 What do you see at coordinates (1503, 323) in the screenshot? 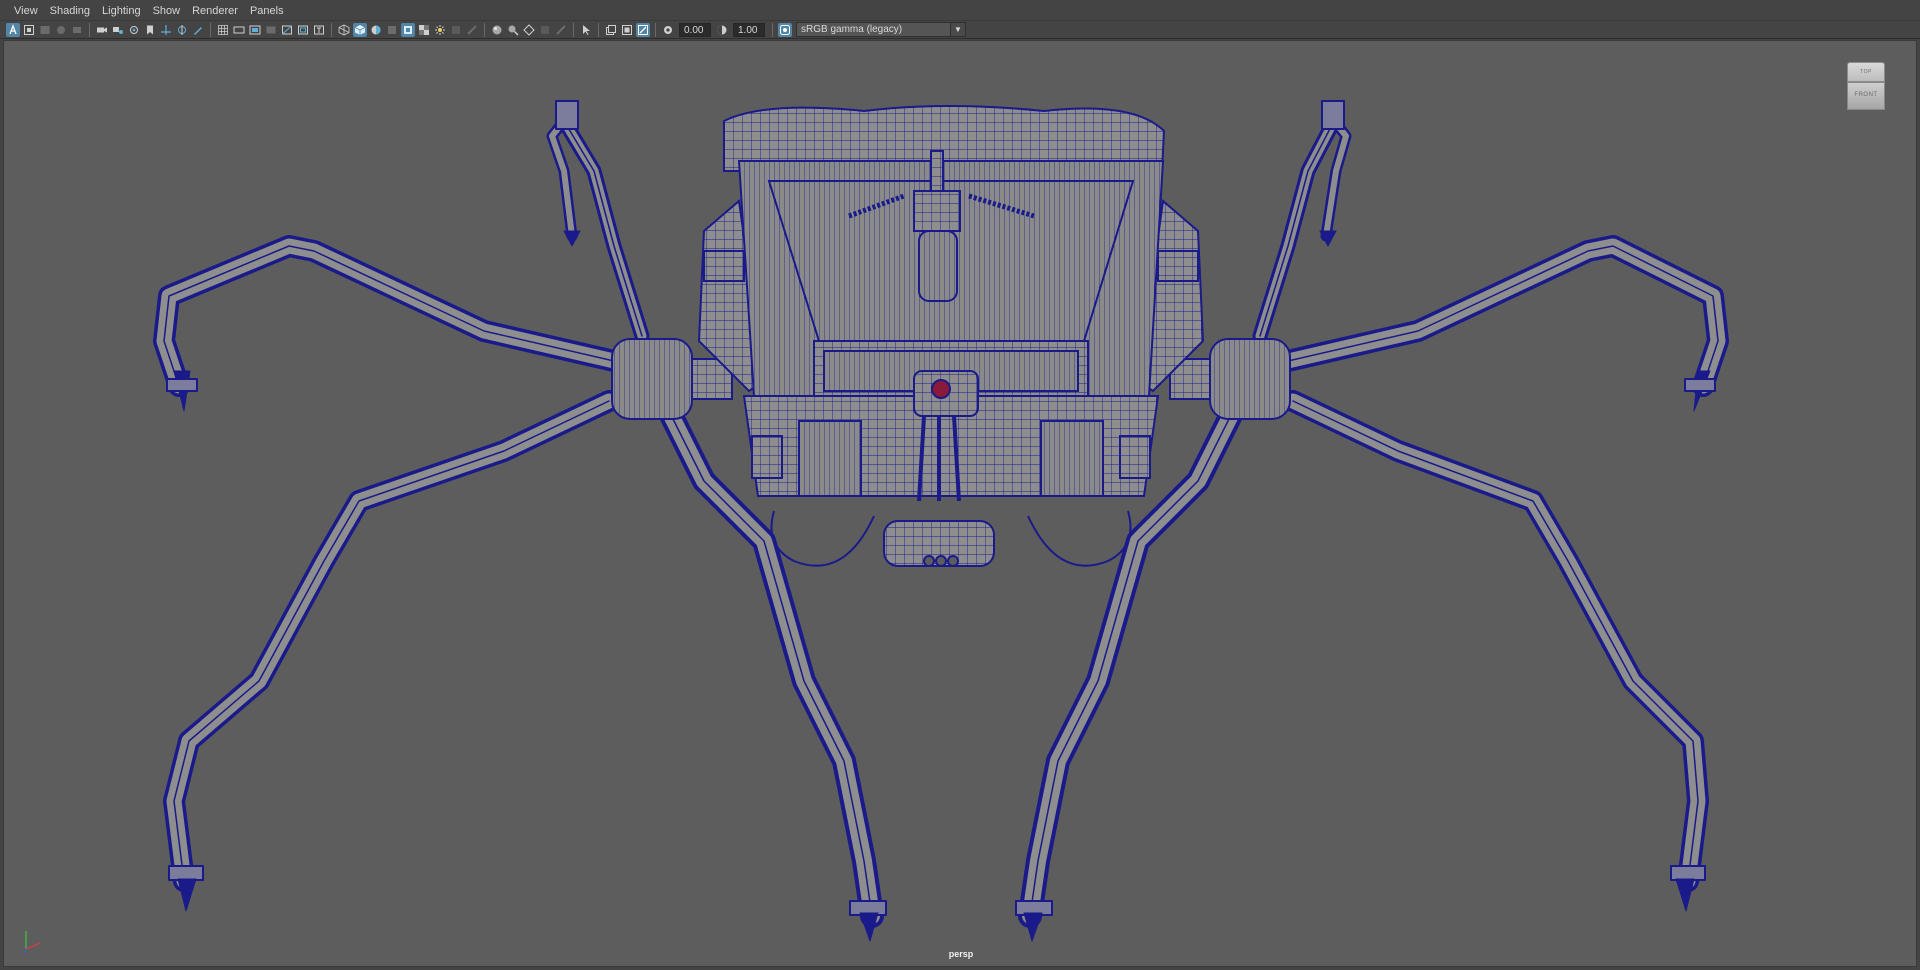
I see `leg-upper-right` at bounding box center [1503, 323].